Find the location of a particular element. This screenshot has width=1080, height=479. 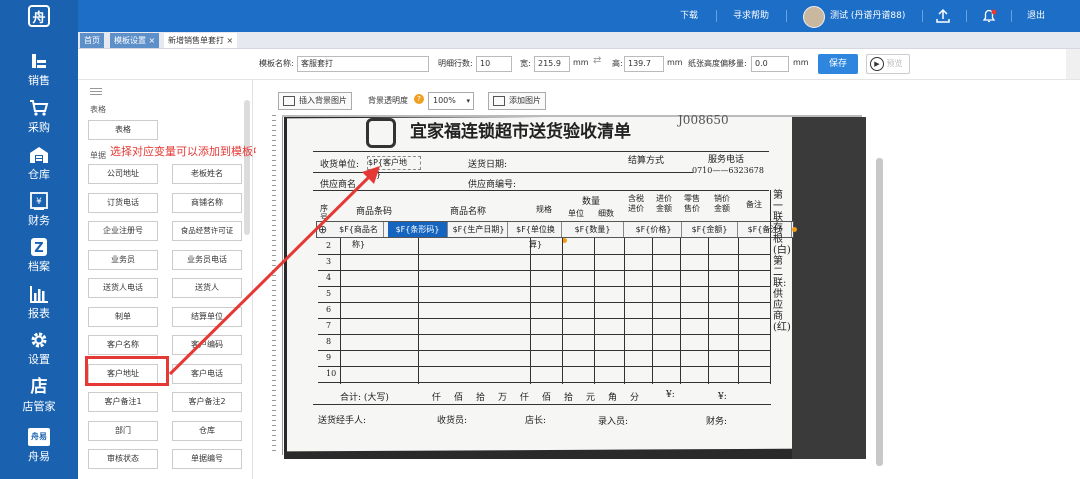

download-link: 下载 is located at coordinates (689, 16).